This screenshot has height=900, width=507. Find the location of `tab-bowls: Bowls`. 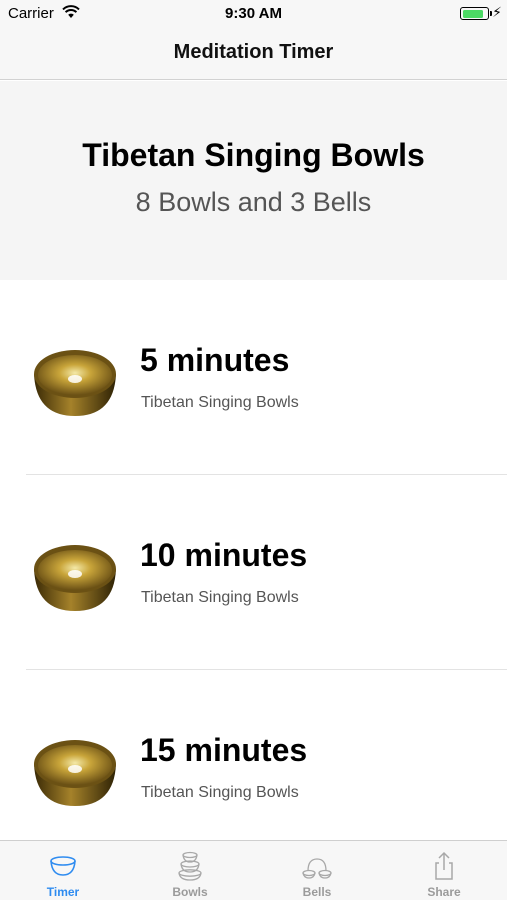

tab-bowls: Bowls is located at coordinates (190, 870).